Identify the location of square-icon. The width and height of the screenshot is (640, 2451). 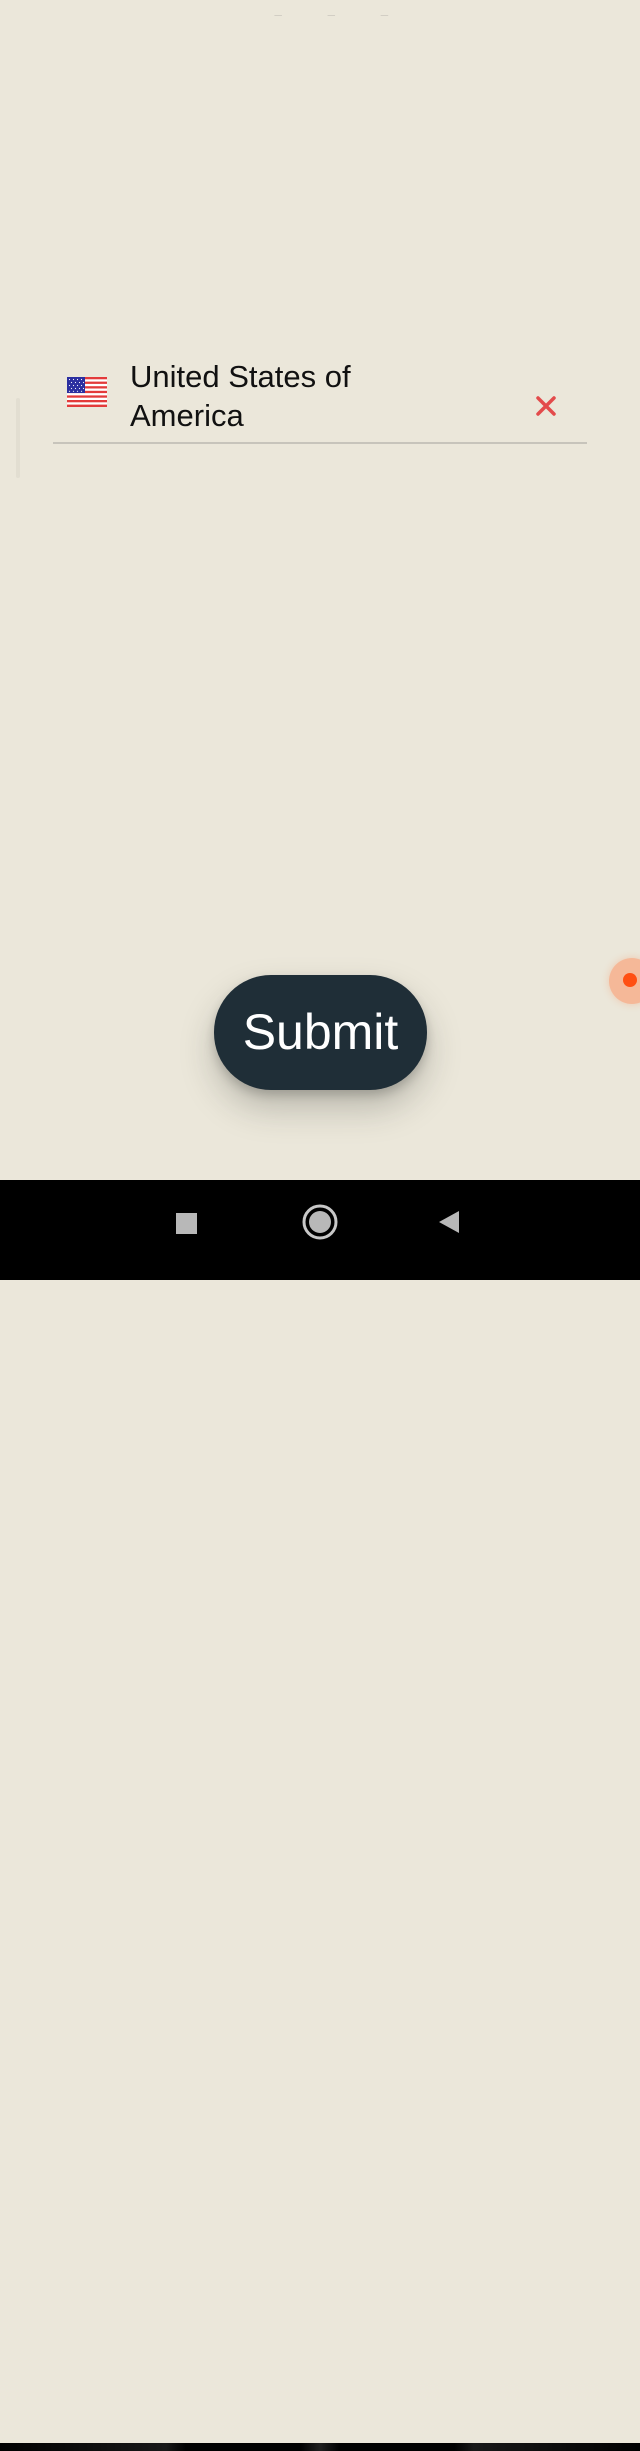
(186, 1223).